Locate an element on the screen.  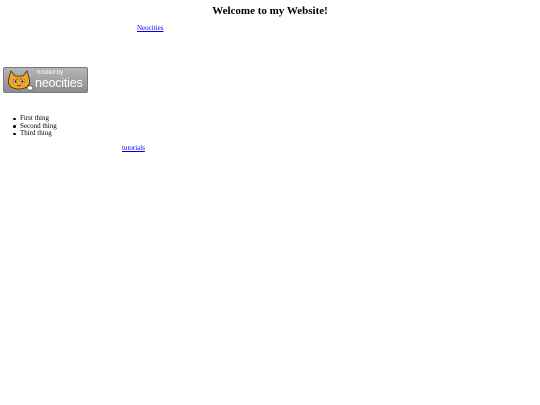
things-list: First thing Second thing Third thing is located at coordinates (35, 126).